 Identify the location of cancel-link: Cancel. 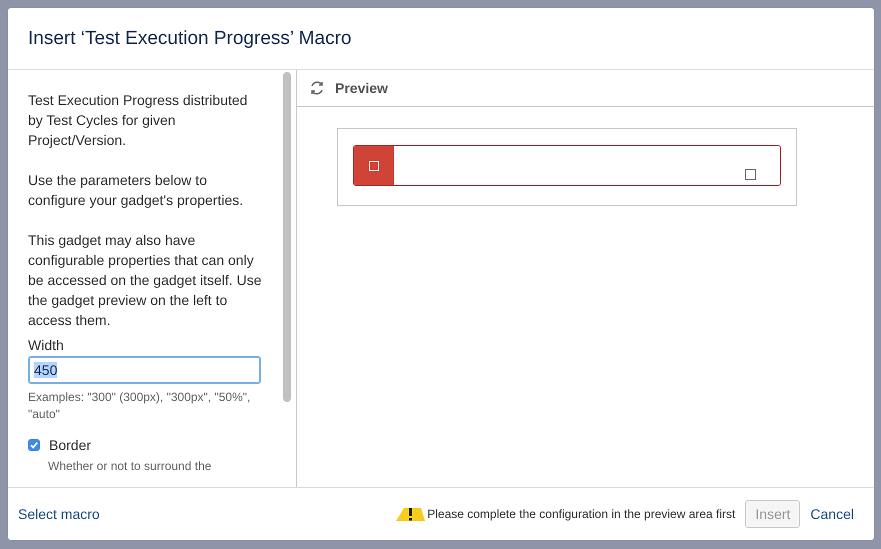
(832, 514).